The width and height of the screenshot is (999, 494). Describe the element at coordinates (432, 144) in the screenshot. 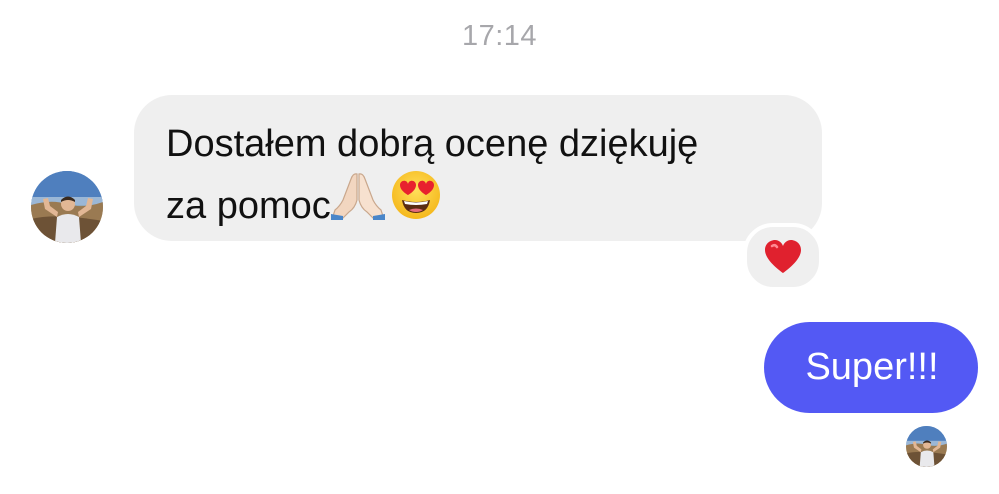

I see `incoming-message-line-1: Dostałem dobrą ocenę dziękuję` at that location.